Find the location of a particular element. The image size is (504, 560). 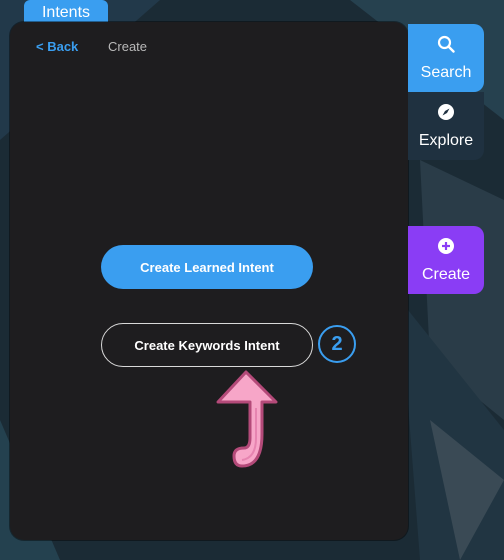

explore-label: Explore is located at coordinates (446, 140).